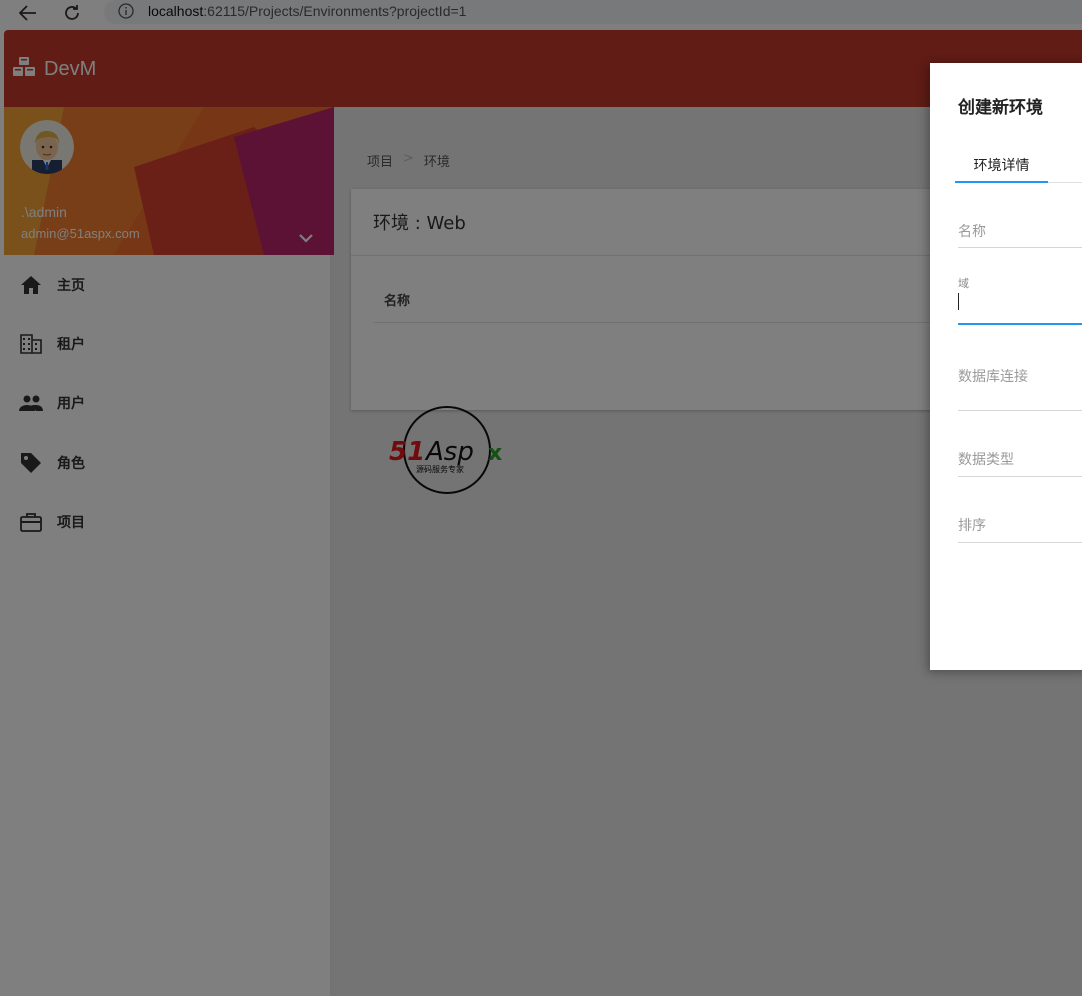 The height and width of the screenshot is (996, 1082). I want to click on url-host: localhost, so click(176, 11).